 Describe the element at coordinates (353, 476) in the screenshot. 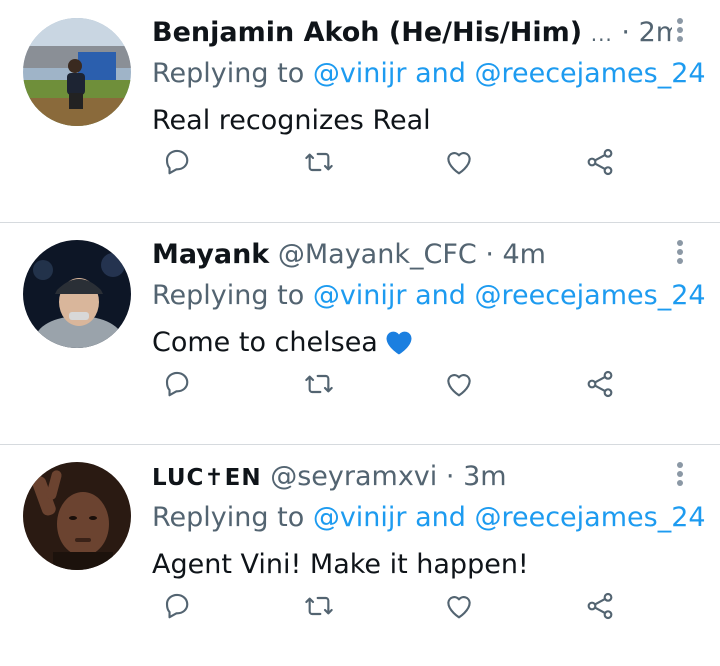

I see `user-handle: @seyramxvi` at that location.